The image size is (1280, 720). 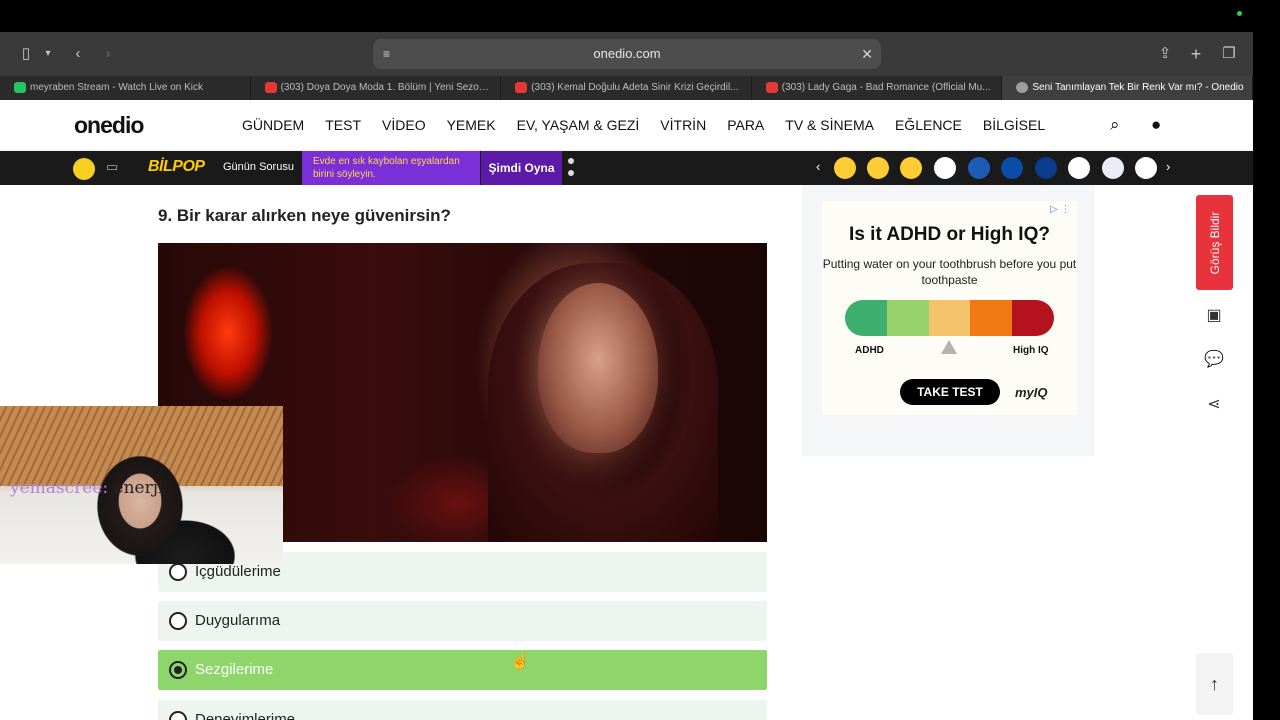 I want to click on scroll-to-top-button: ↑, so click(x=1214, y=684).